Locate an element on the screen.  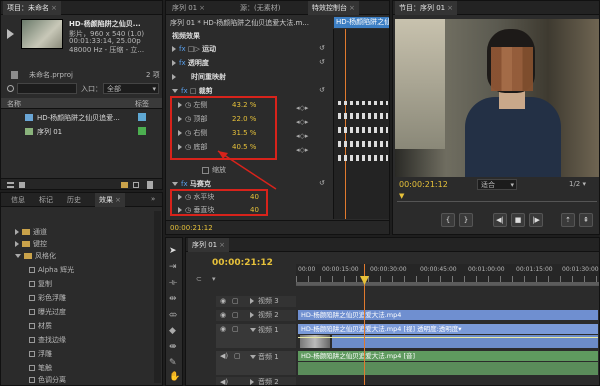
icon-view-icon is located at coordinates (22, 185).